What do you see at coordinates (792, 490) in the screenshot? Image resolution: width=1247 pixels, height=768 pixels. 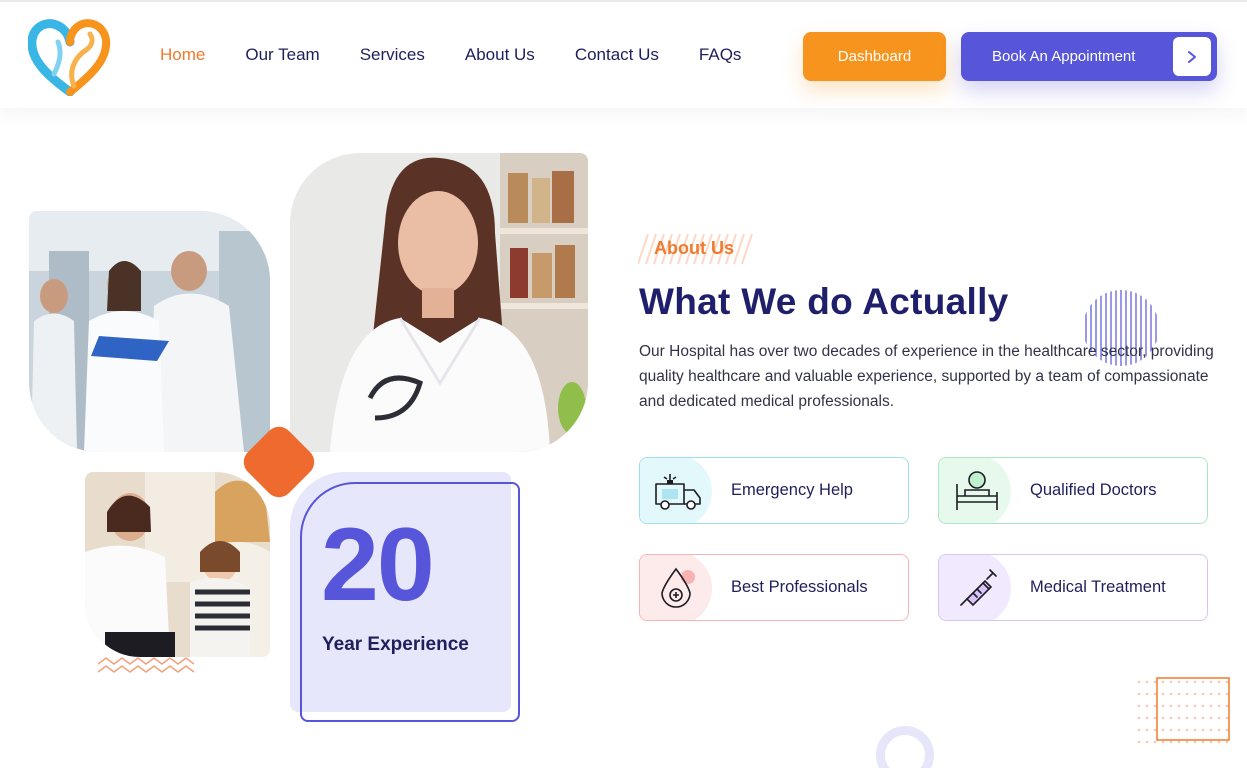 I see `feature-label: Emergency Help` at bounding box center [792, 490].